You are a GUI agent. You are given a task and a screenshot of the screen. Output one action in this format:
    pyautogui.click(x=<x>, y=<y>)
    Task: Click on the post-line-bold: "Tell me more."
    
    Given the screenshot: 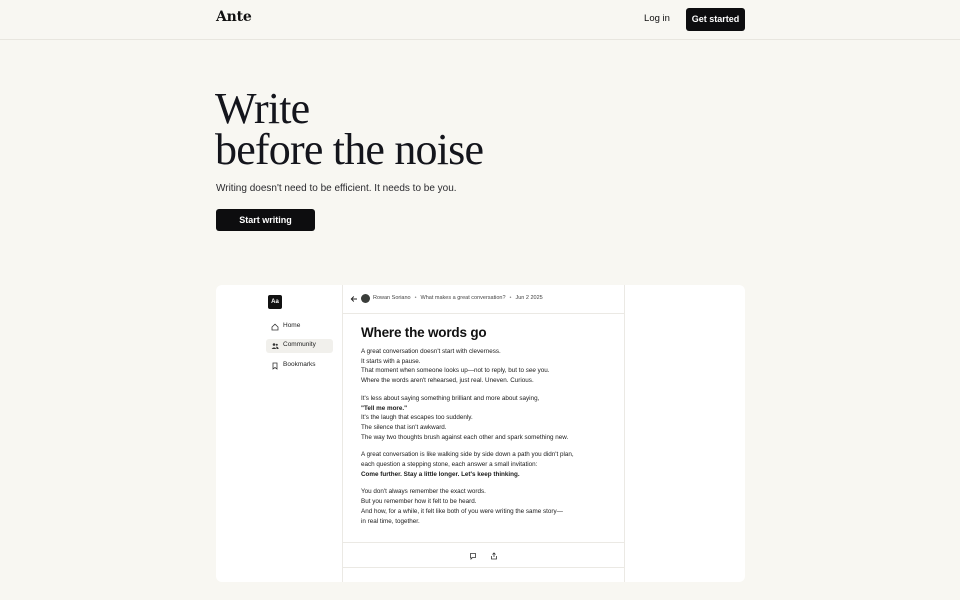 What is the action you would take?
    pyautogui.click(x=384, y=408)
    